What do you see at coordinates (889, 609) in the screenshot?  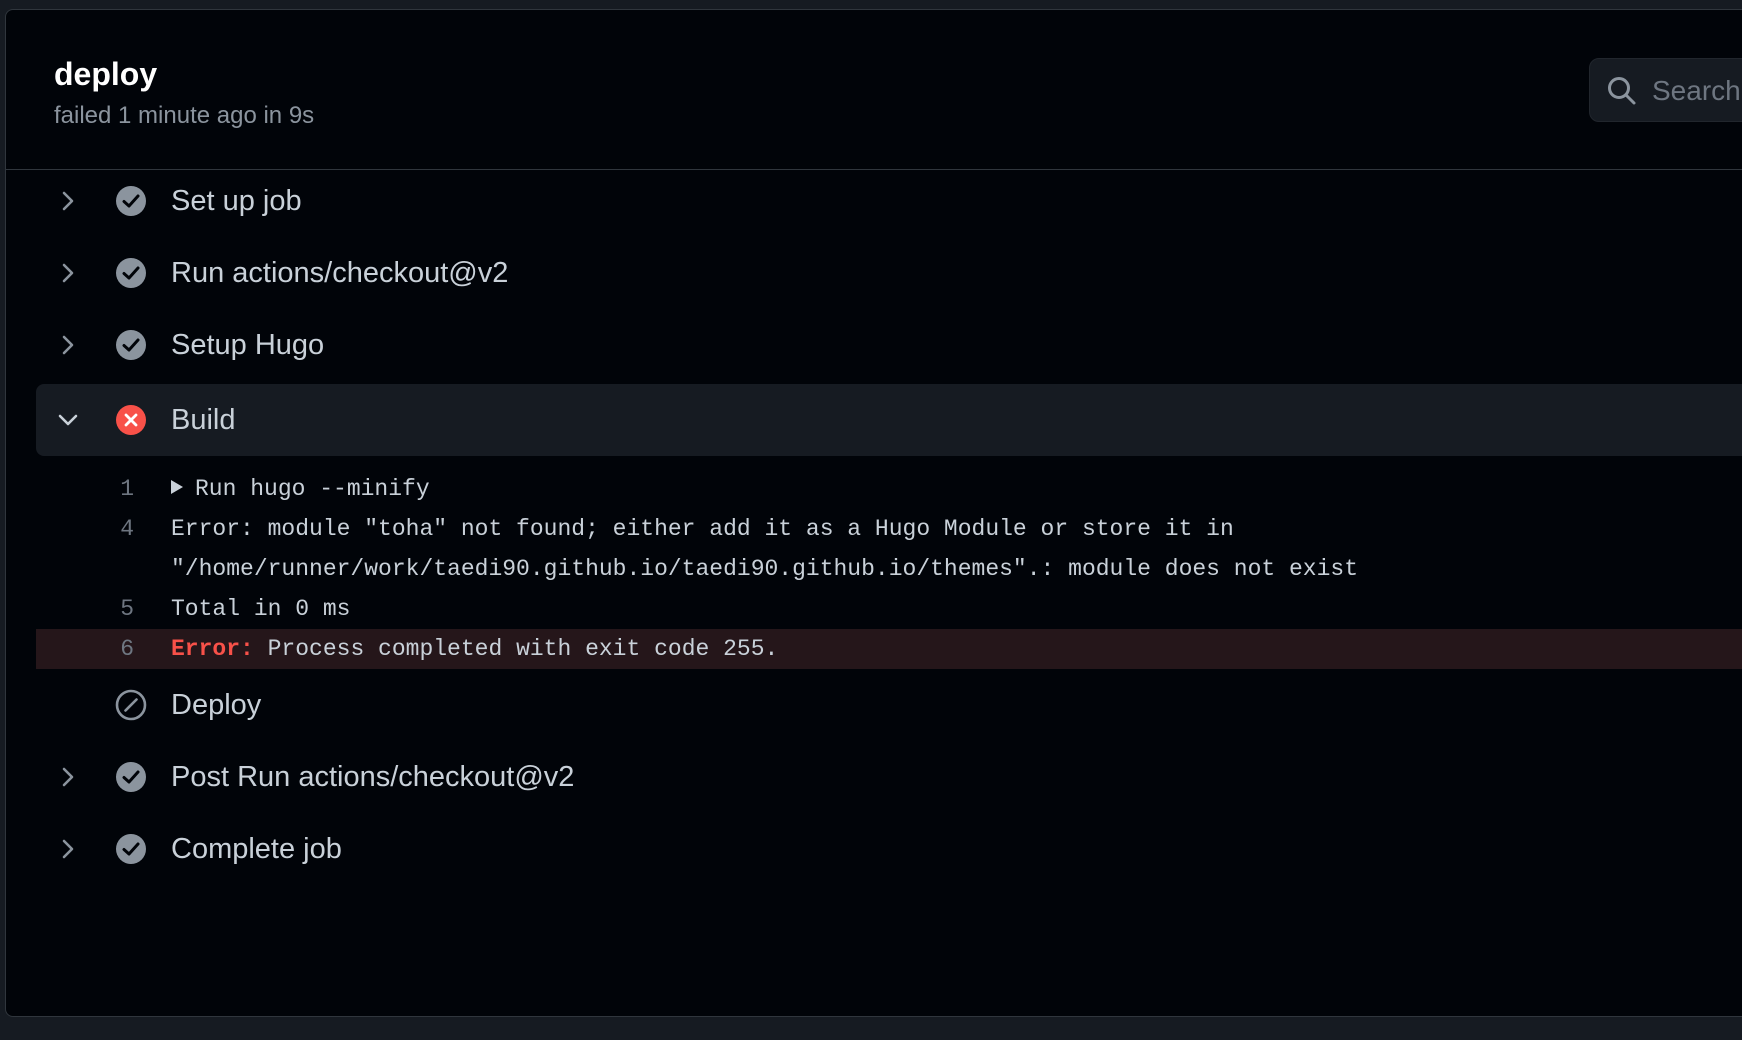 I see `log-line: 5 Total in 0 ms` at bounding box center [889, 609].